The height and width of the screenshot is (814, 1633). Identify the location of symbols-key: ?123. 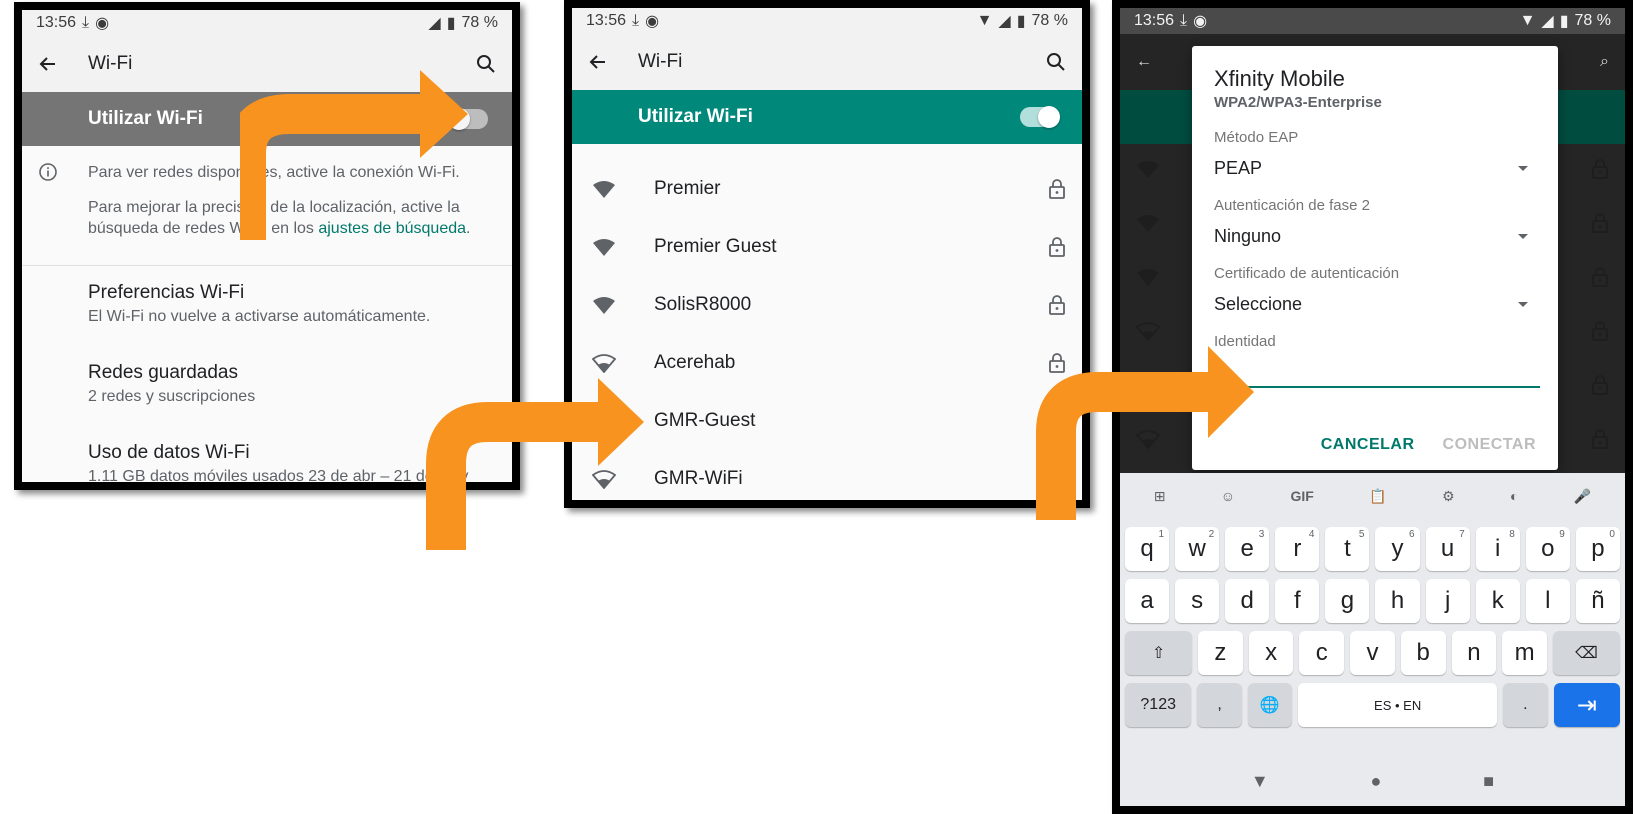
(1158, 705).